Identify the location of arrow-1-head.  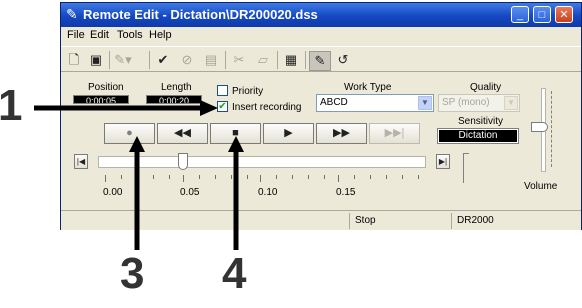
(209, 108).